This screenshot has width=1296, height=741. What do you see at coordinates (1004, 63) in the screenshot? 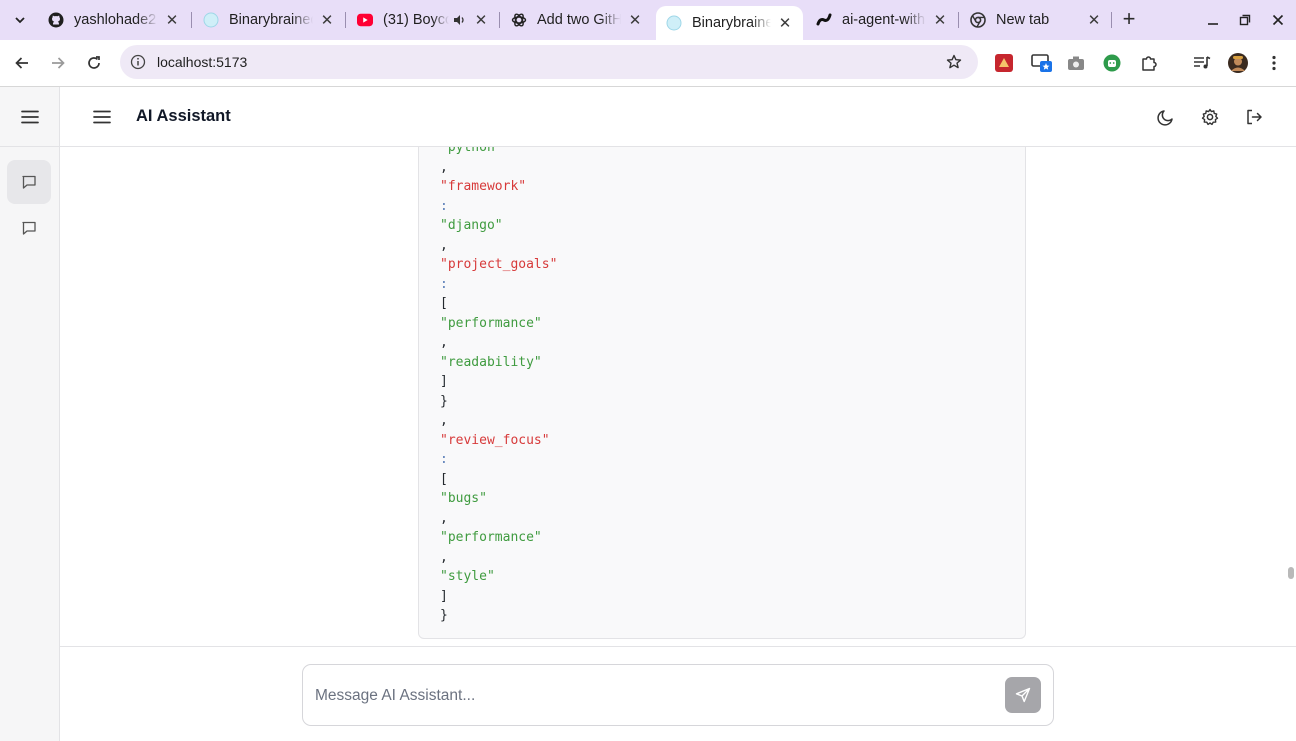
I see `extension-red-icon` at bounding box center [1004, 63].